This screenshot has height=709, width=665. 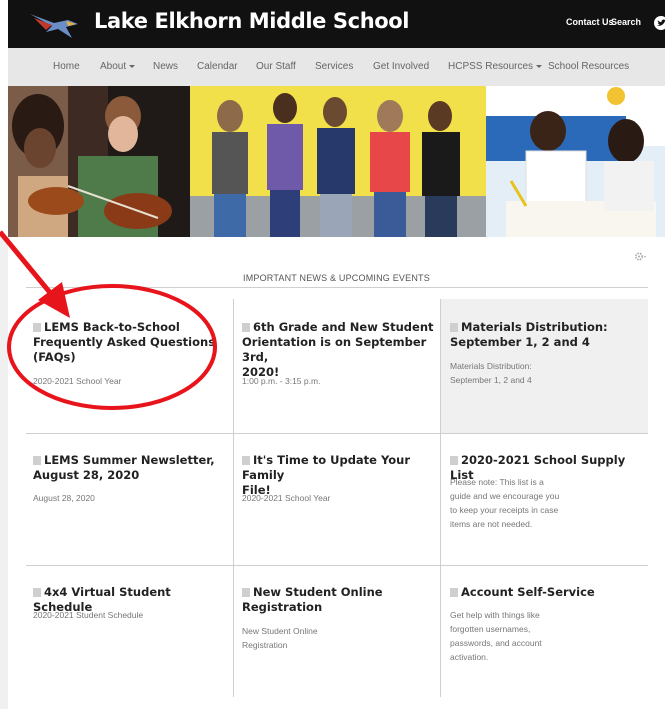 I want to click on title-text: LEMS Back-to-School, so click(x=112, y=327).